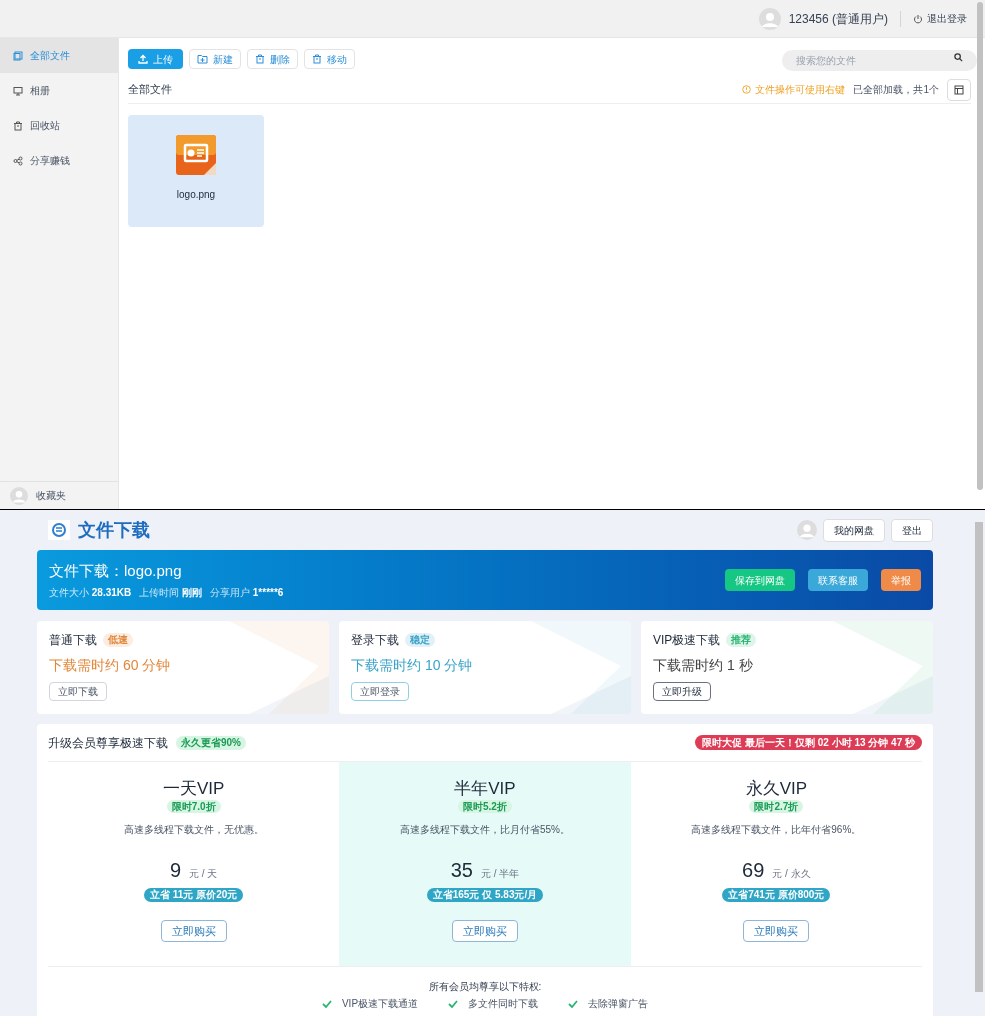  Describe the element at coordinates (500, 874) in the screenshot. I see `price-unit: 元 / 半年` at that location.